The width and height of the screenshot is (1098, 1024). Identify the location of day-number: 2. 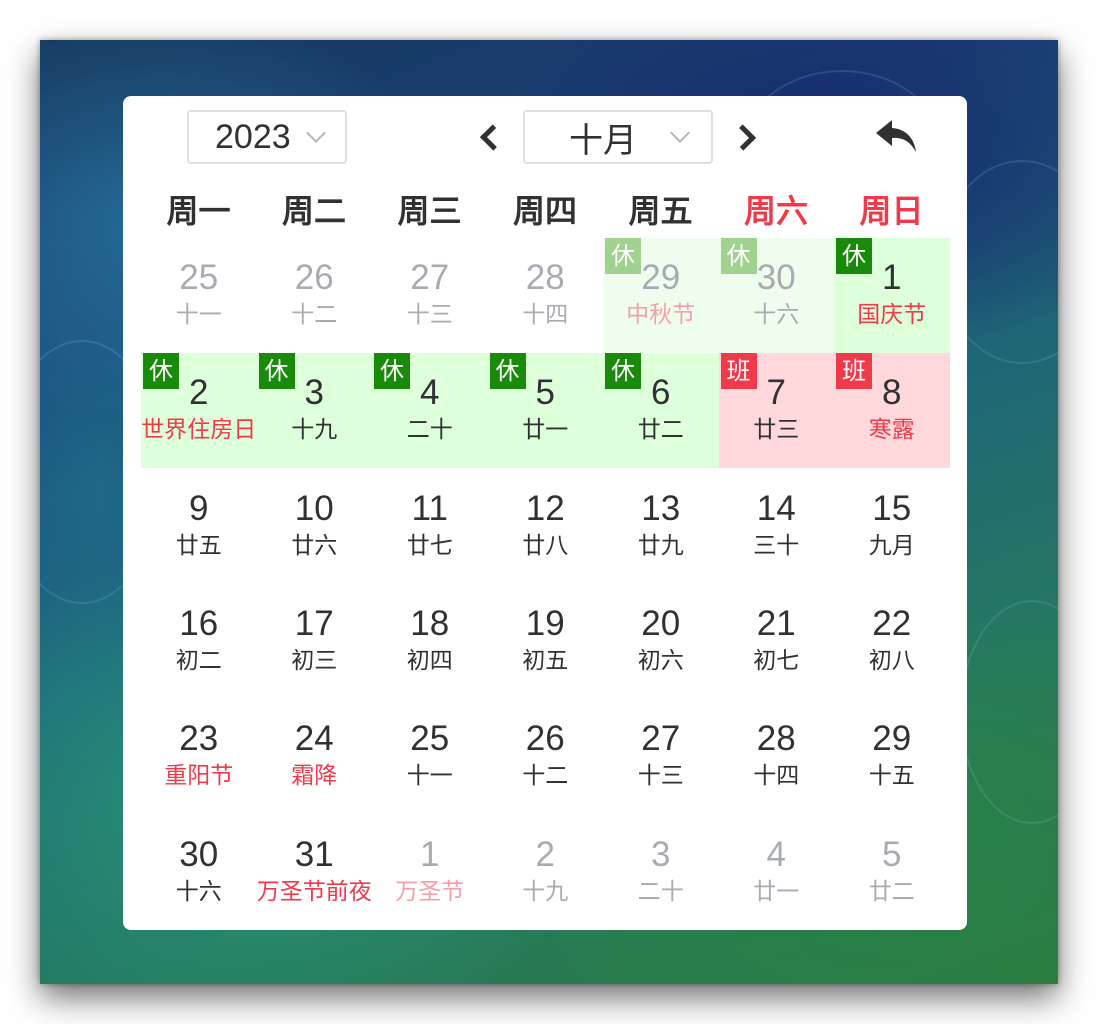
(199, 393).